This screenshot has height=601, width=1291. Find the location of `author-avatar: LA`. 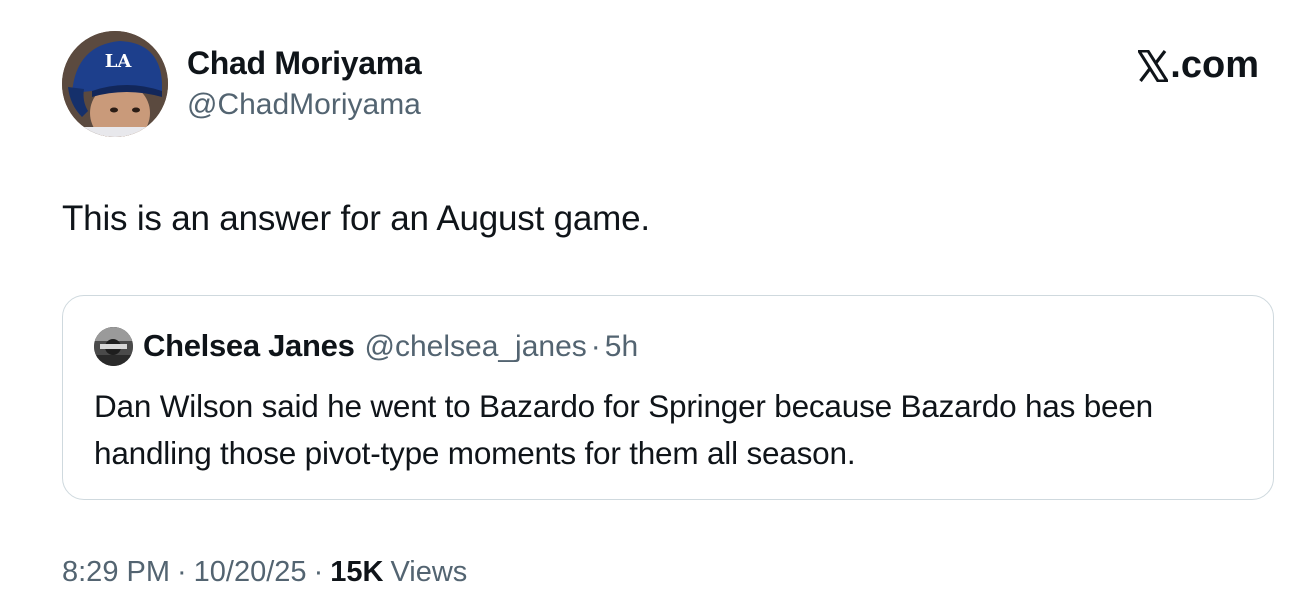

author-avatar: LA is located at coordinates (115, 84).